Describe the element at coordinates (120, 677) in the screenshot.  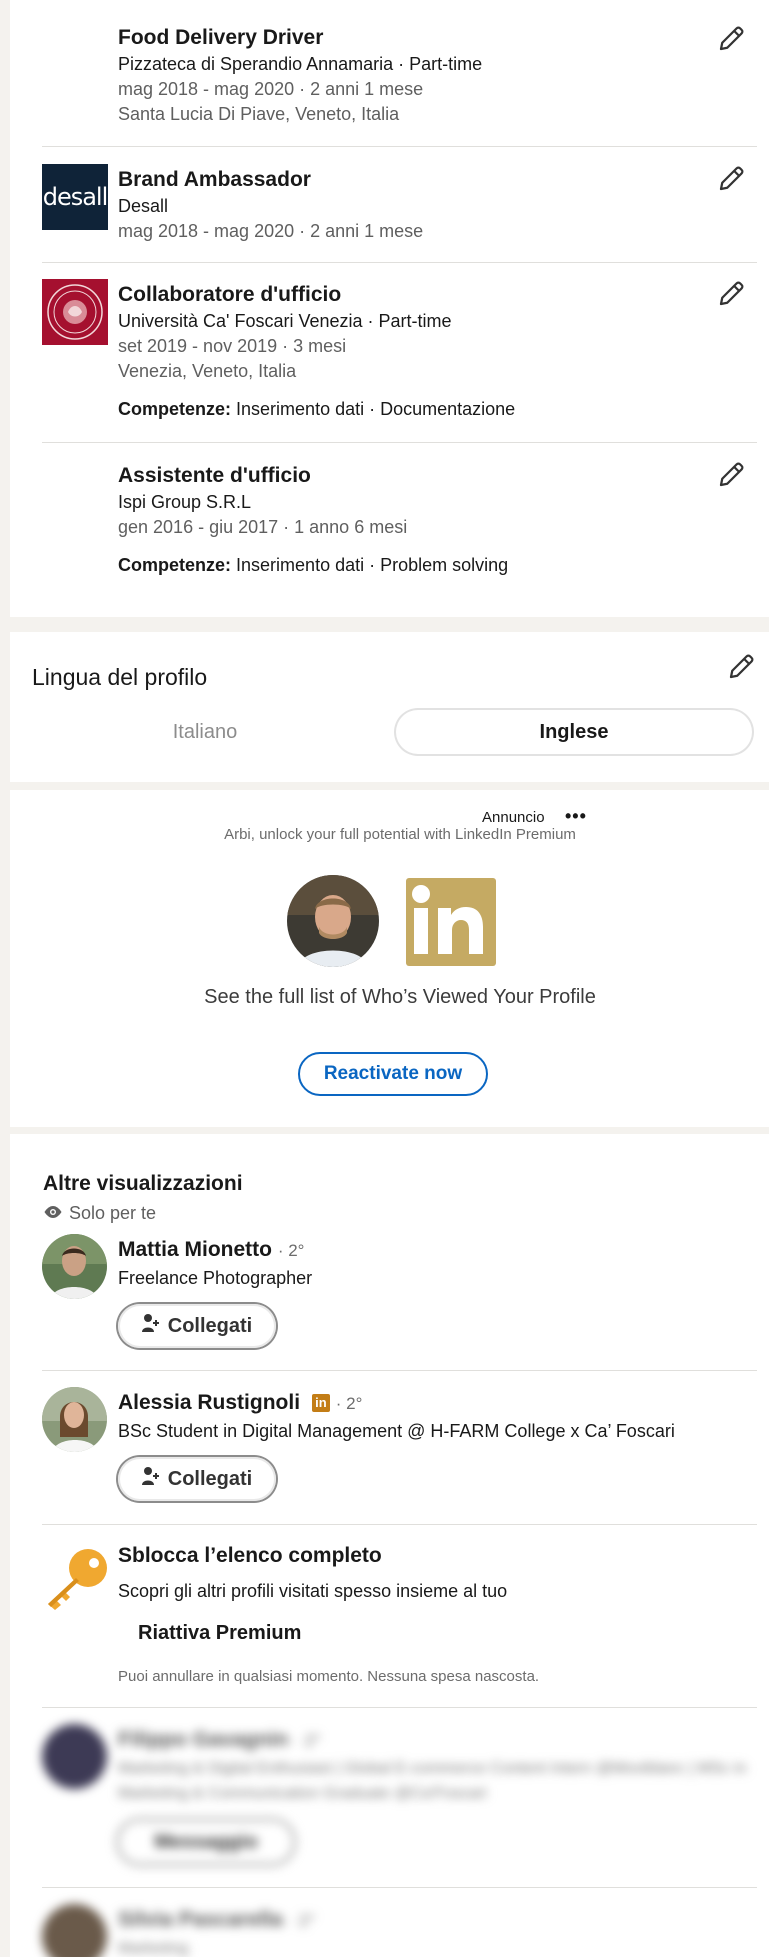
I see `profile-language-title: Lingua del profilo` at that location.